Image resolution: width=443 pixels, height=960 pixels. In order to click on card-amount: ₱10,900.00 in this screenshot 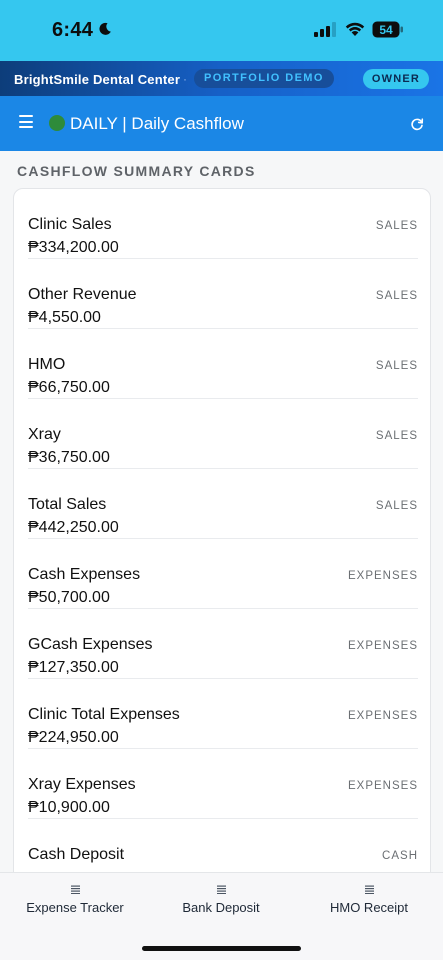, I will do `click(69, 807)`.